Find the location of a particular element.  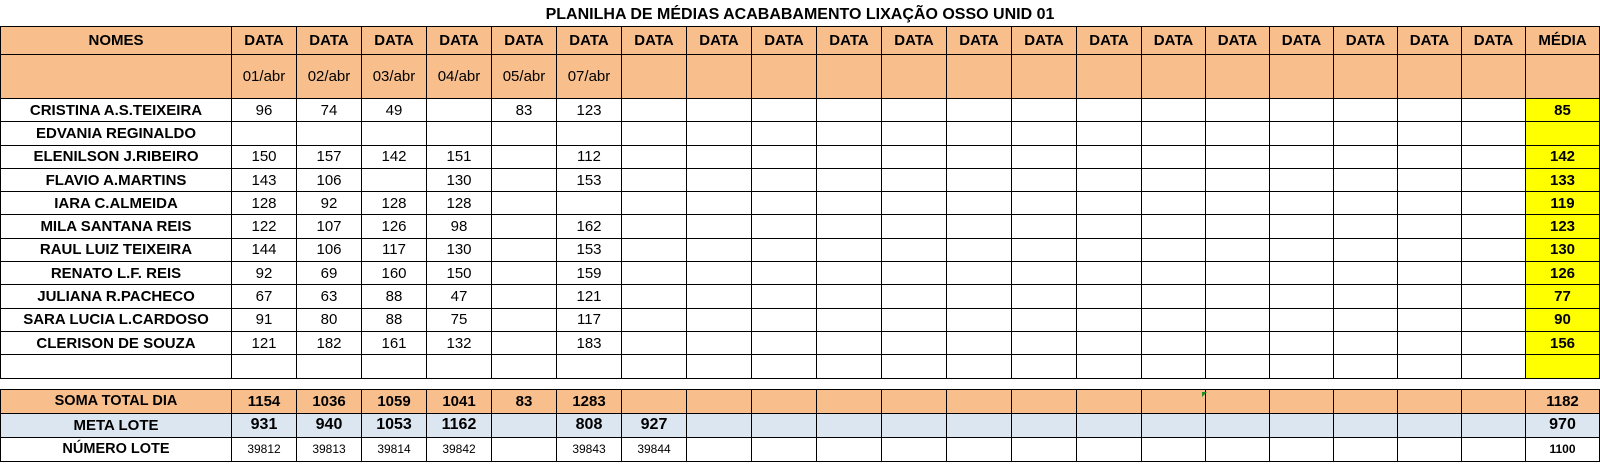

employee-name: IARA C.ALMEIDA is located at coordinates (116, 203).